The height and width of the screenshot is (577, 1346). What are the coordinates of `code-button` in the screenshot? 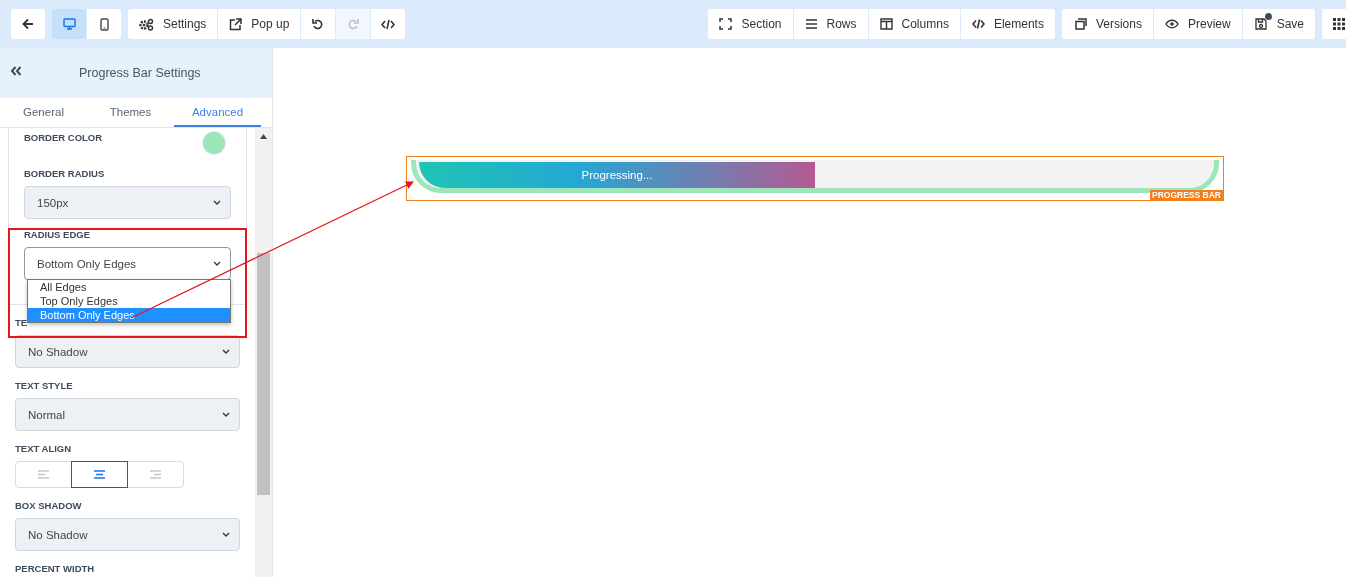 It's located at (388, 24).